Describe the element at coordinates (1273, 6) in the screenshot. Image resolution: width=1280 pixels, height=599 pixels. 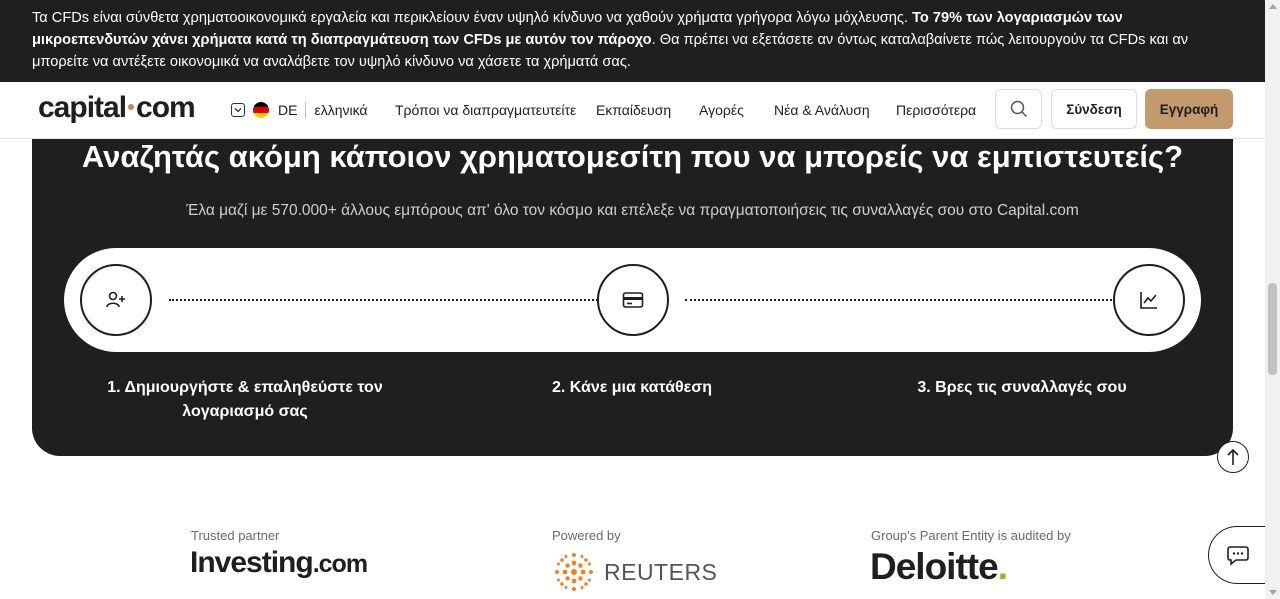
I see `scroll-up-arrow-icon` at that location.